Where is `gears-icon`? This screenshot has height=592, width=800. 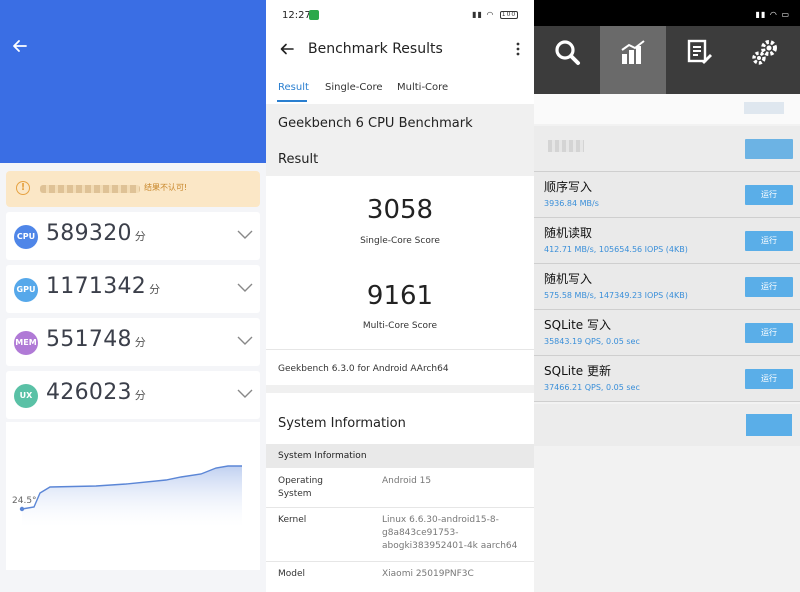
gears-icon is located at coordinates (764, 52).